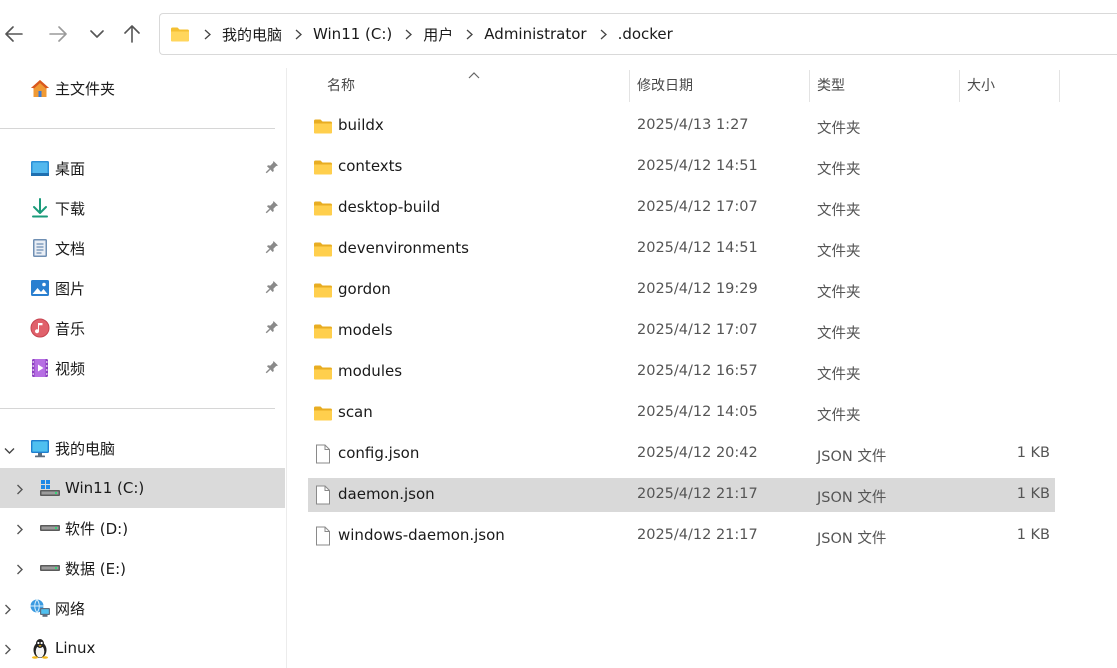  I want to click on forward-button, so click(58, 34).